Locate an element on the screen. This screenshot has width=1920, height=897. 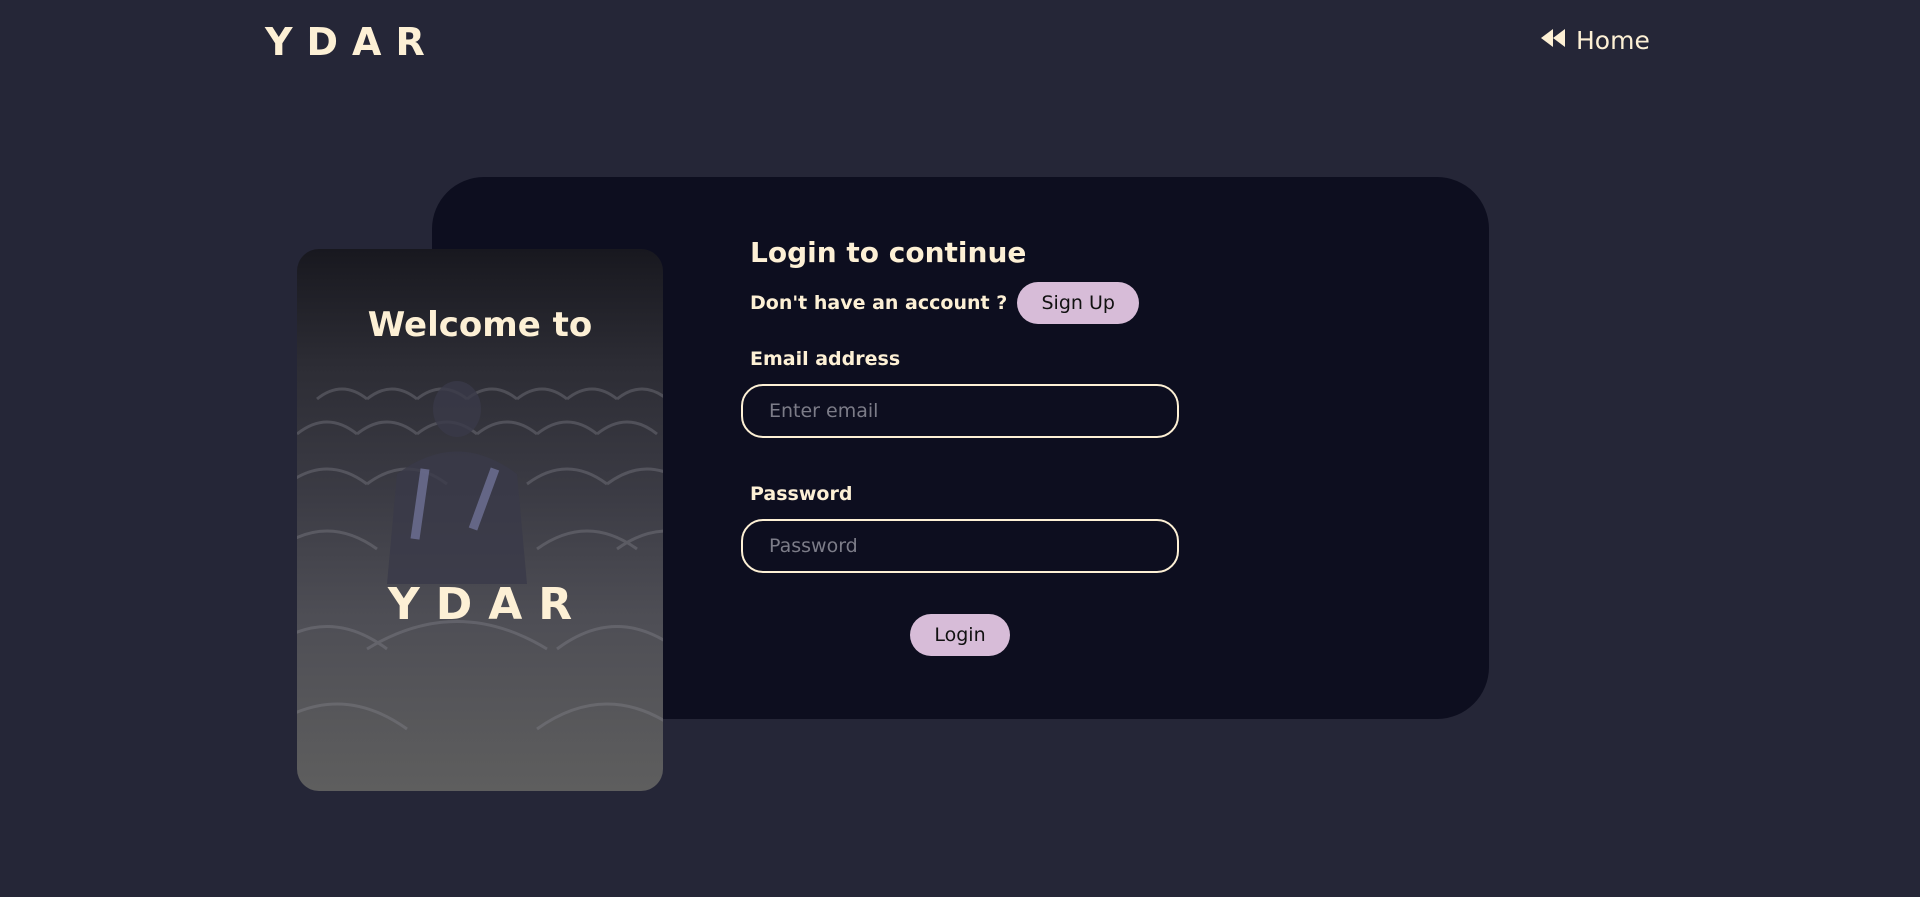
password-field is located at coordinates (960, 546).